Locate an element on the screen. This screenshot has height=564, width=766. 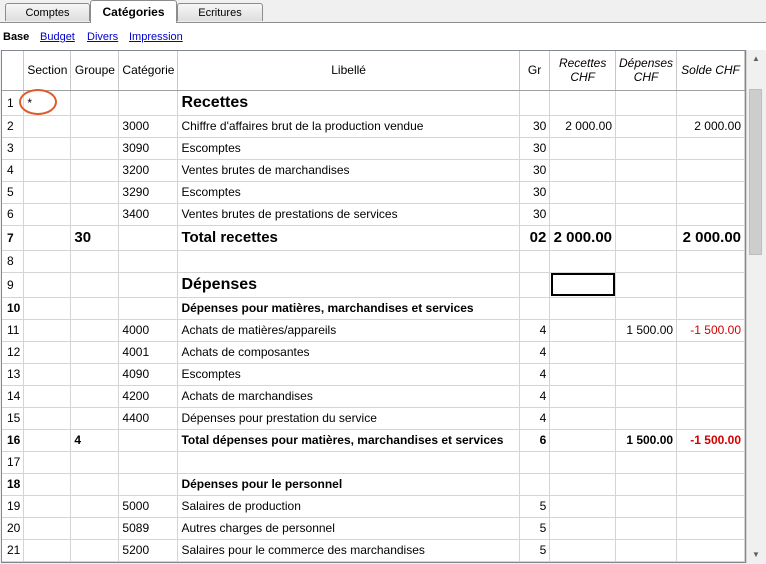
view-divers: Divers is located at coordinates (102, 37).